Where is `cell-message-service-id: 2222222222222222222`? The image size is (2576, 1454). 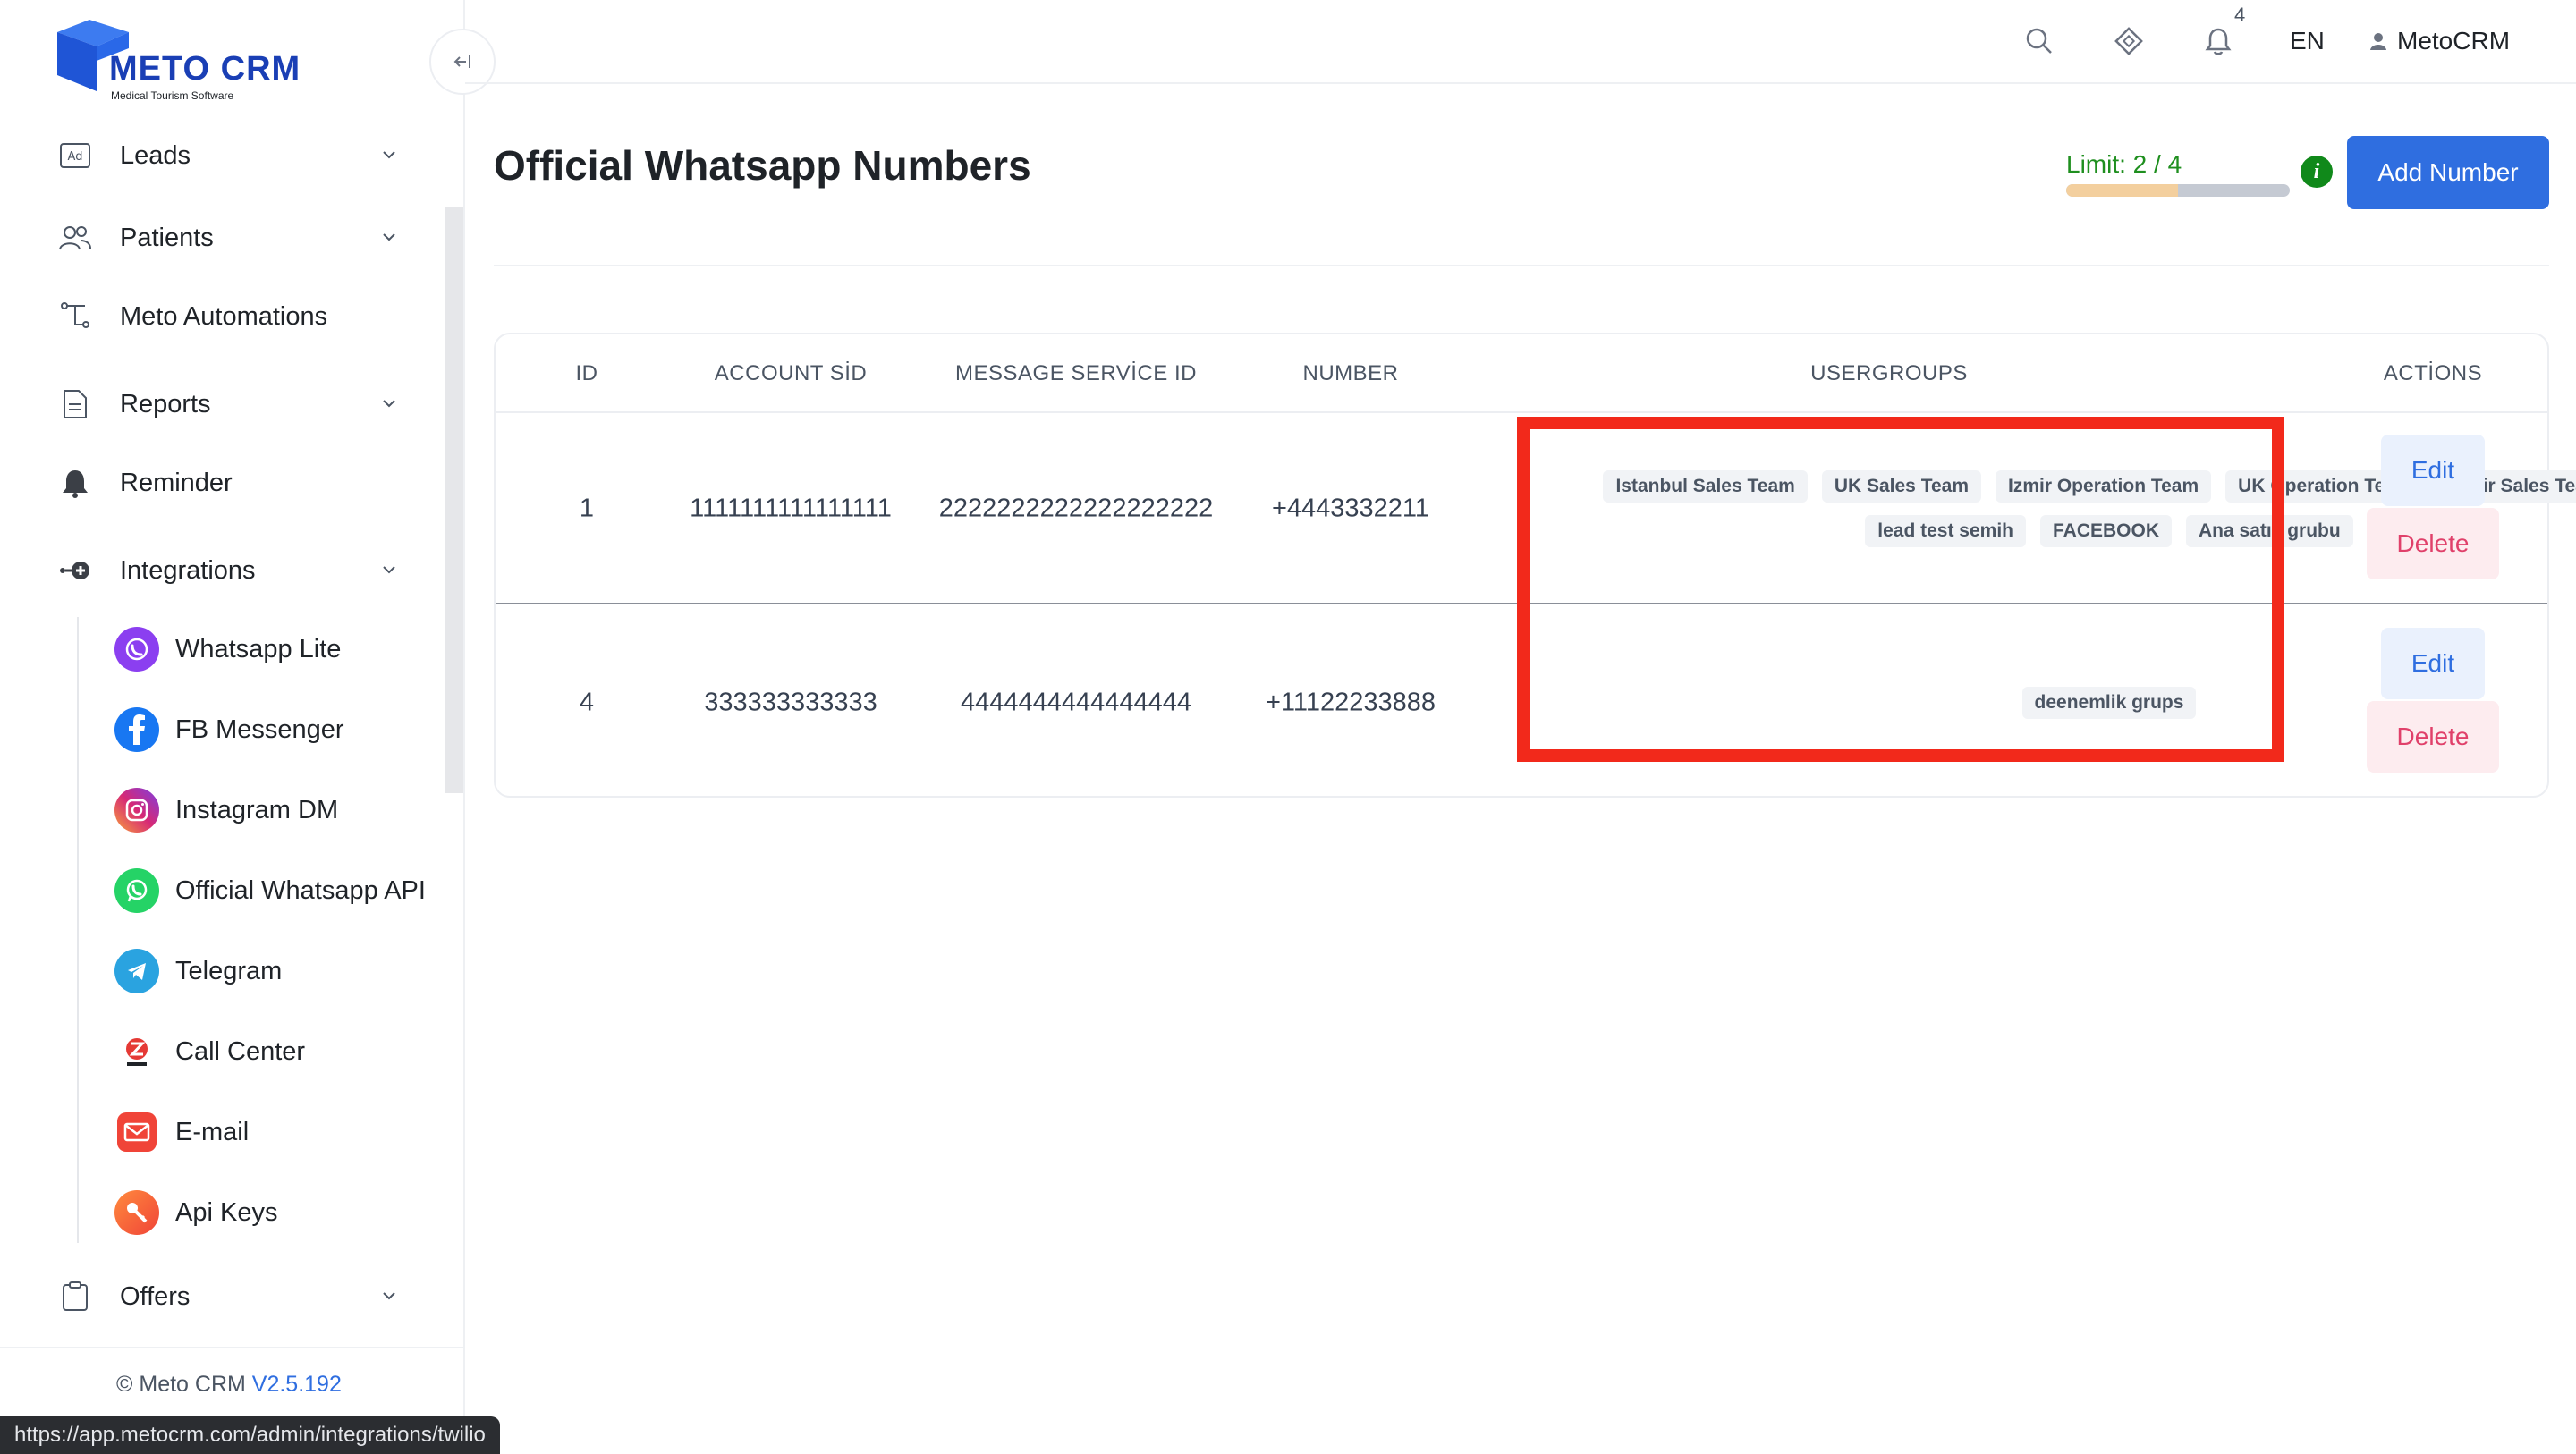 cell-message-service-id: 2222222222222222222 is located at coordinates (1076, 509).